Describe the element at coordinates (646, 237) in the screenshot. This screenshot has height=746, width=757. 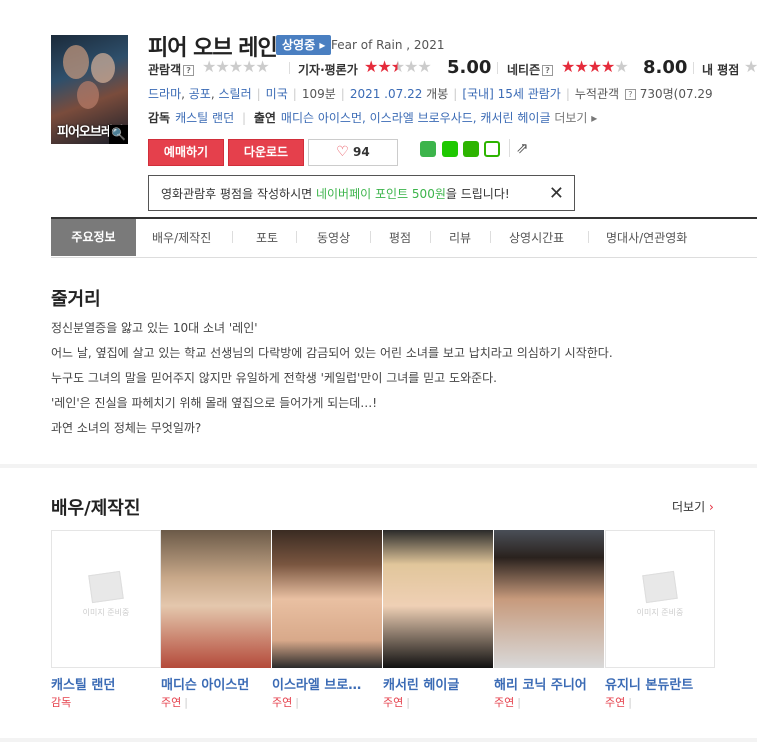
I see `tab-quotes-related: 명대사/연관영화` at that location.